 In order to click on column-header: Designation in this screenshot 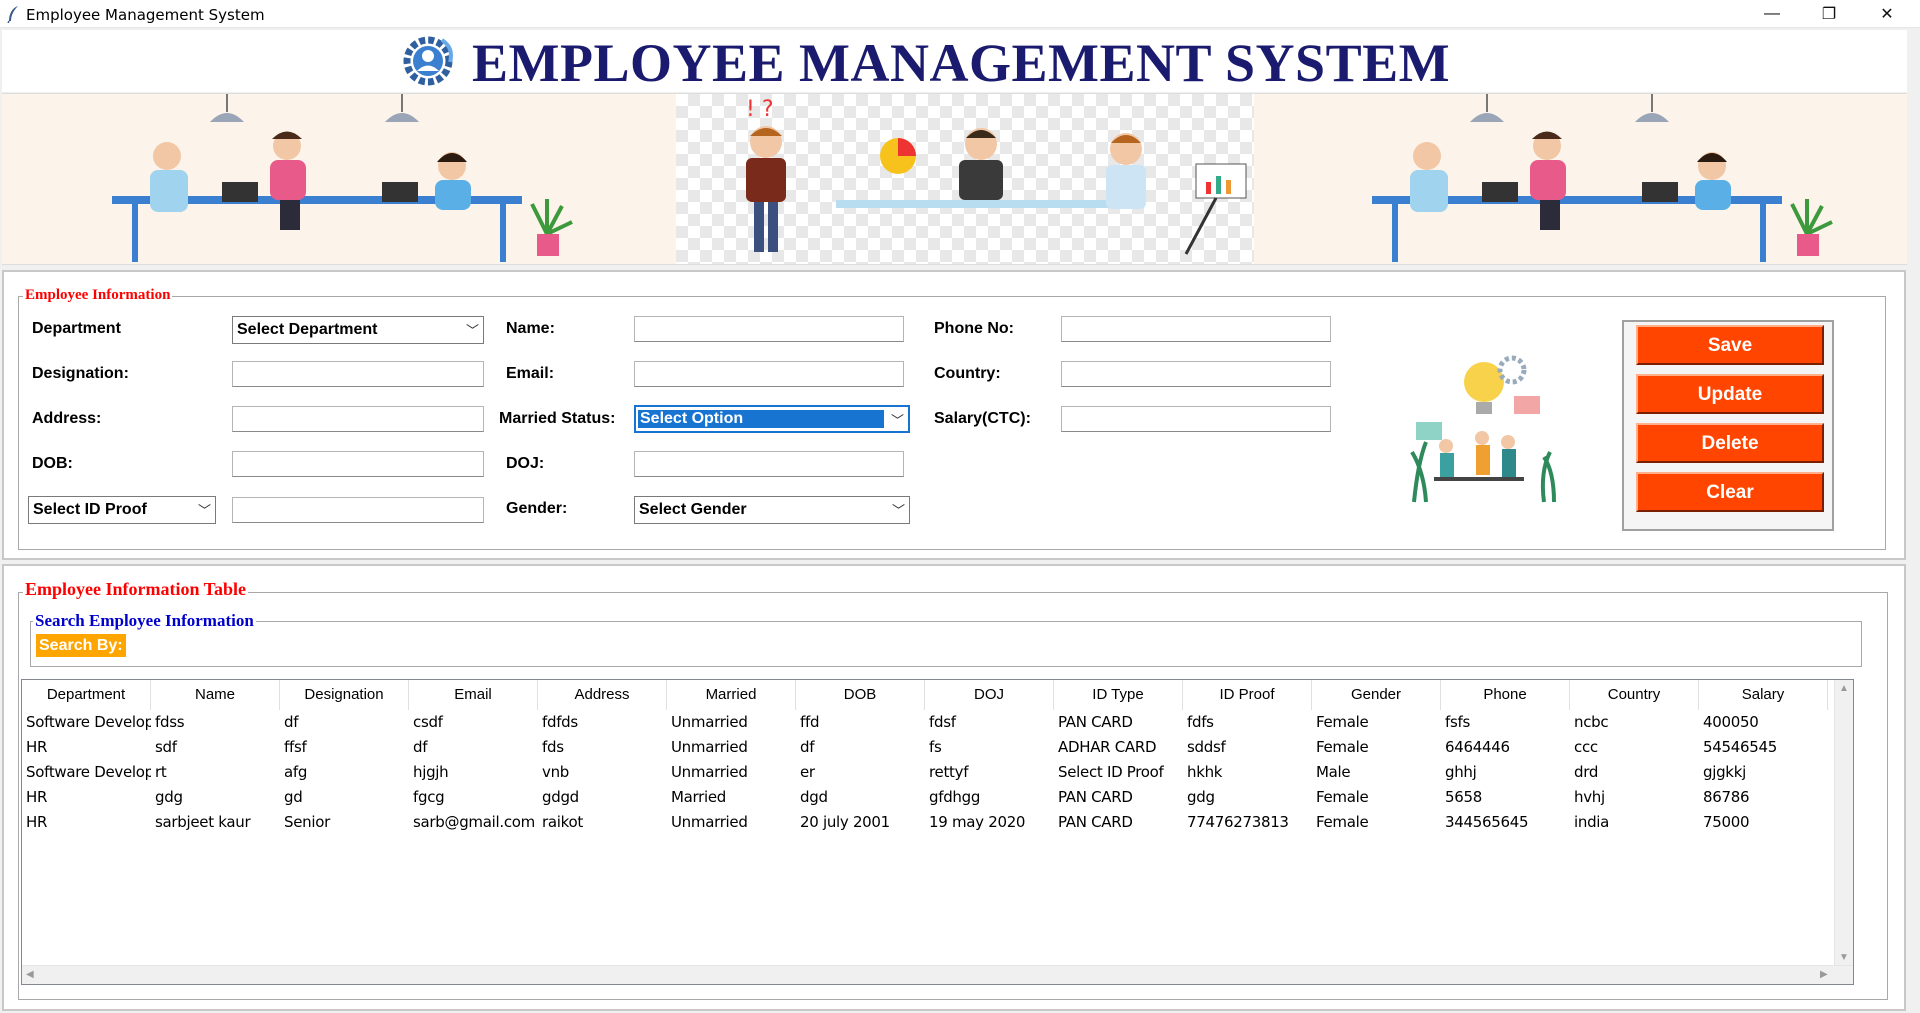, I will do `click(344, 695)`.